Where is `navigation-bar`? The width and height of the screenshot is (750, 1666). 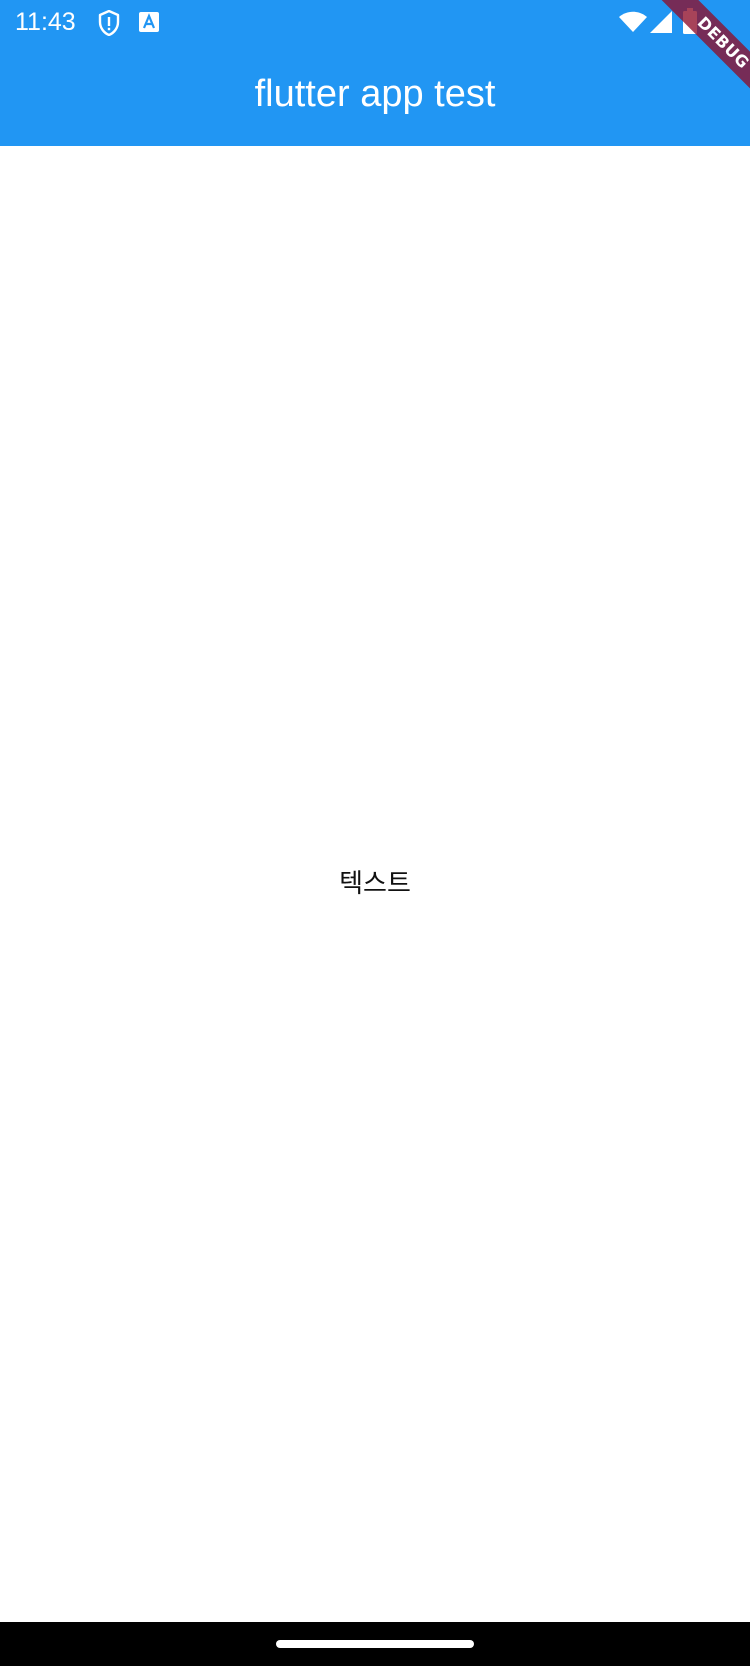 navigation-bar is located at coordinates (375, 1644).